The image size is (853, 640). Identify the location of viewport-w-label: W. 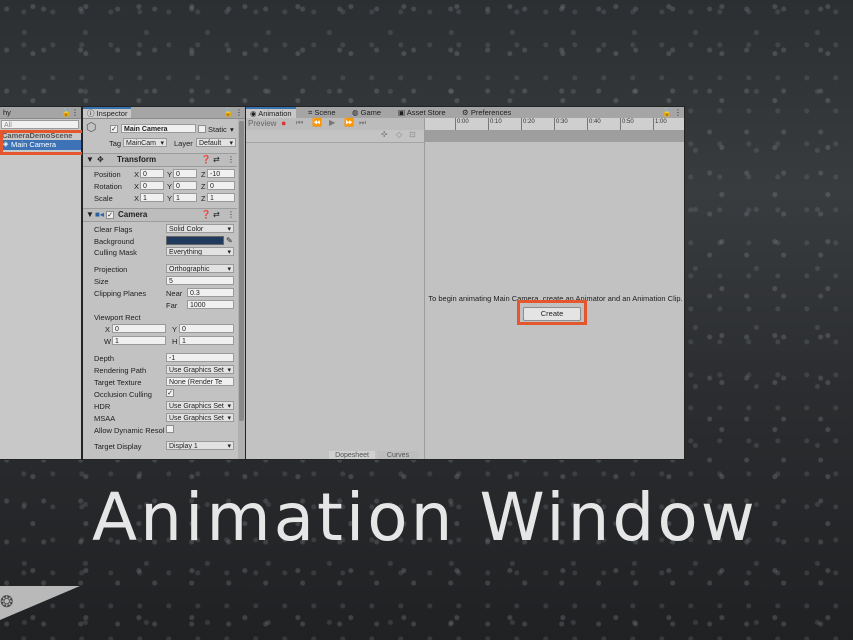
(107, 341).